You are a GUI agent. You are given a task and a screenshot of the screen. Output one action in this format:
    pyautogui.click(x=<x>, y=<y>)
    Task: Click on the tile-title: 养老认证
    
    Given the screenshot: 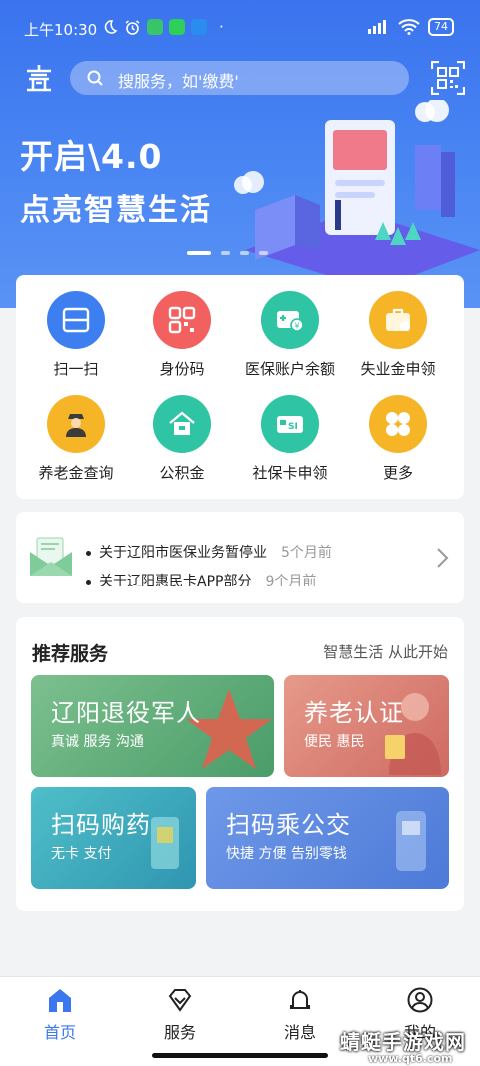 What is the action you would take?
    pyautogui.click(x=354, y=713)
    